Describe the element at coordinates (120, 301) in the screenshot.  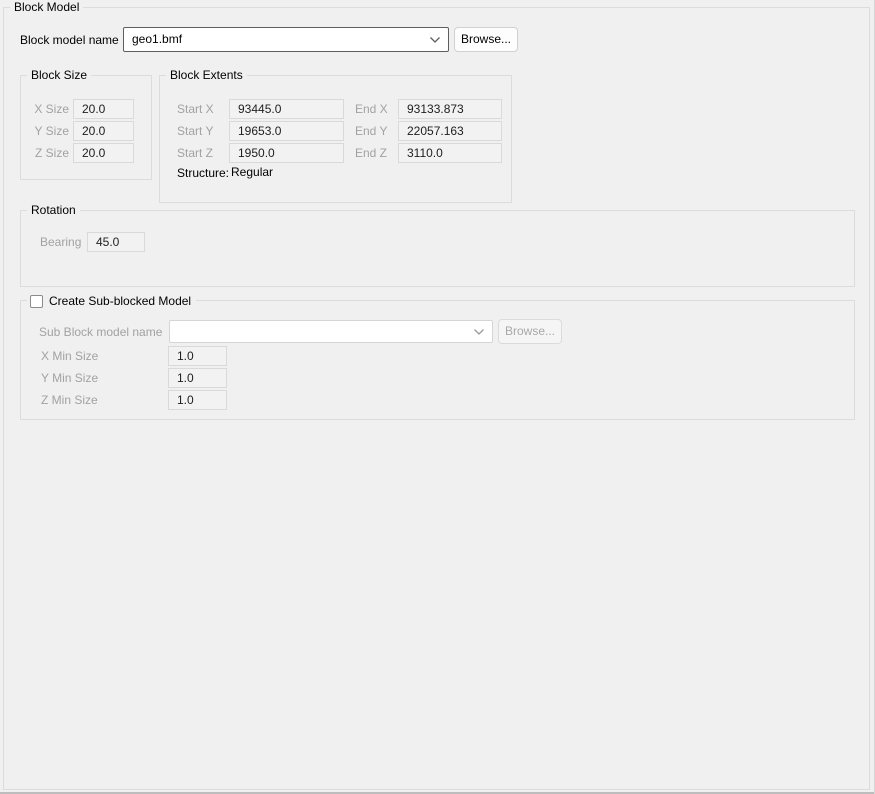
I see `create-sub-blocked-label: Create Sub-blocked Model` at that location.